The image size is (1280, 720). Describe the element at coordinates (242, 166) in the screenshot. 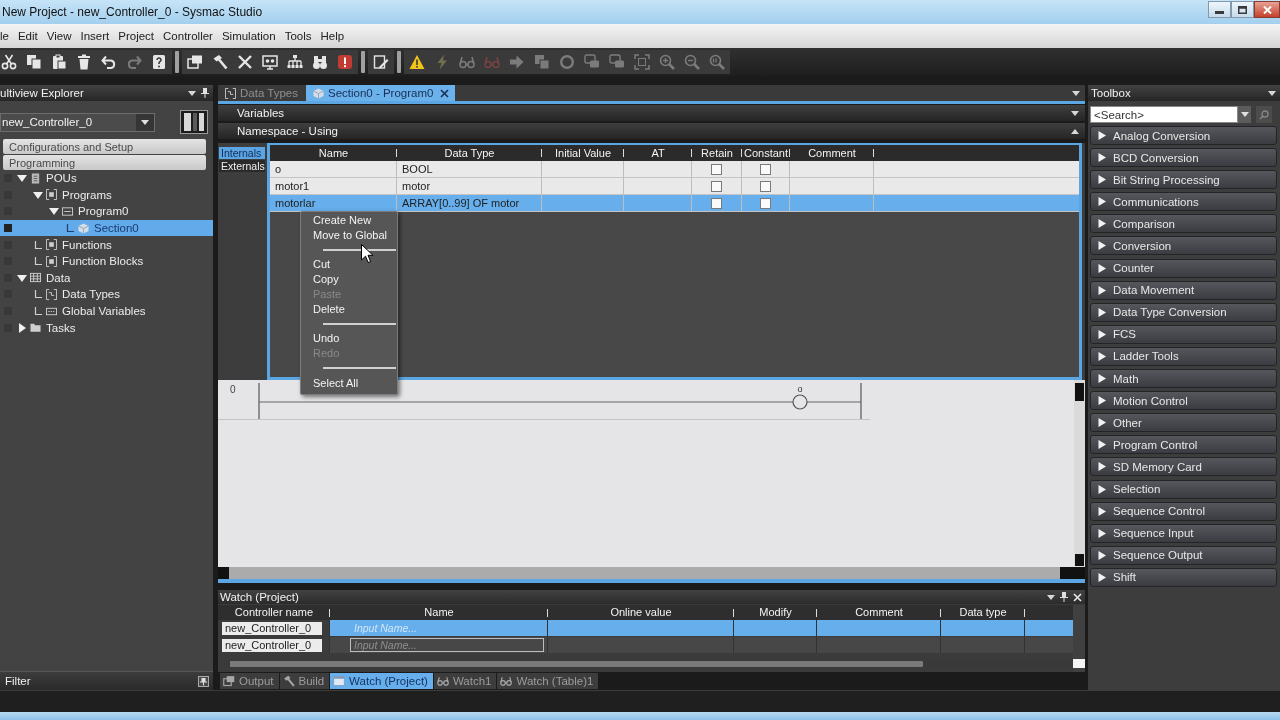

I see `scope-tab: Externals` at that location.